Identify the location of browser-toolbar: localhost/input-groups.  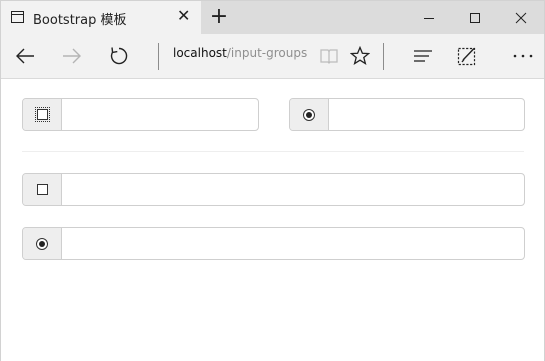
(272, 56).